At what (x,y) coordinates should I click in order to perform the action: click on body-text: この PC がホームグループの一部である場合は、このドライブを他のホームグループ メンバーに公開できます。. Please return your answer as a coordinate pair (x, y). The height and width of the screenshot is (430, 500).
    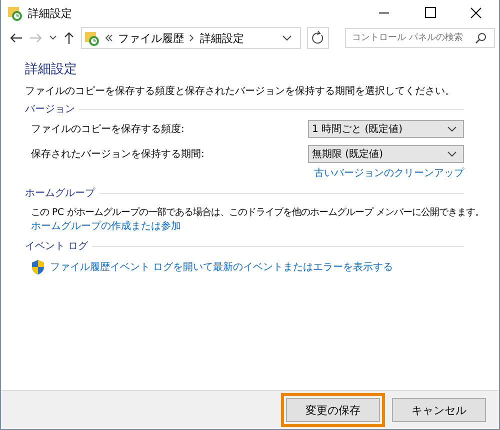
    Looking at the image, I should click on (257, 212).